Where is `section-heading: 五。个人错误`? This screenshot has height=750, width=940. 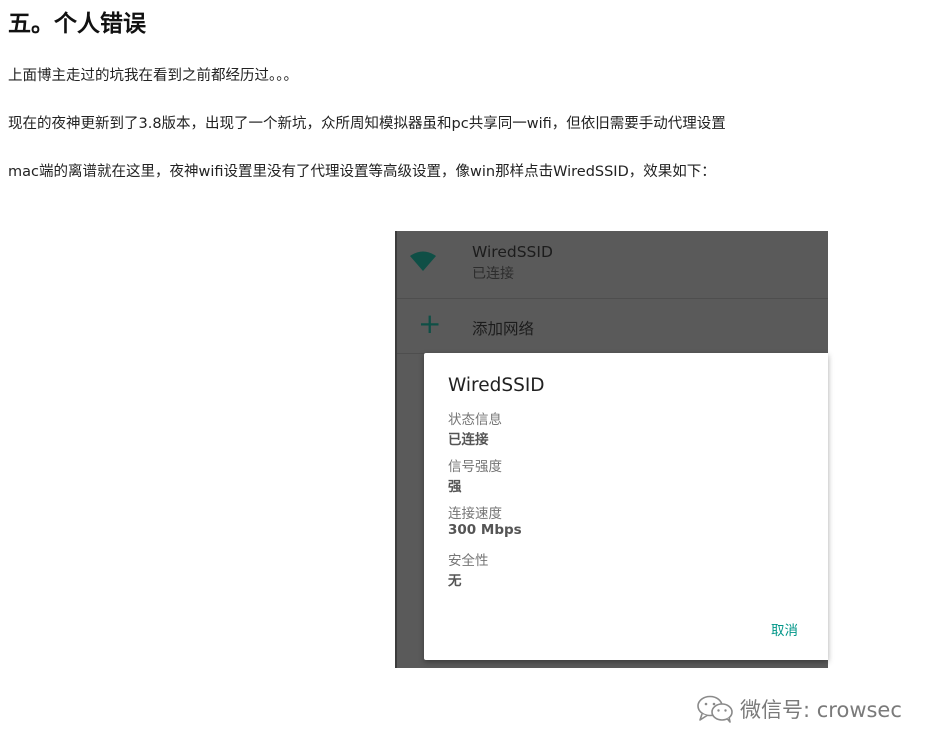 section-heading: 五。个人错误 is located at coordinates (77, 24).